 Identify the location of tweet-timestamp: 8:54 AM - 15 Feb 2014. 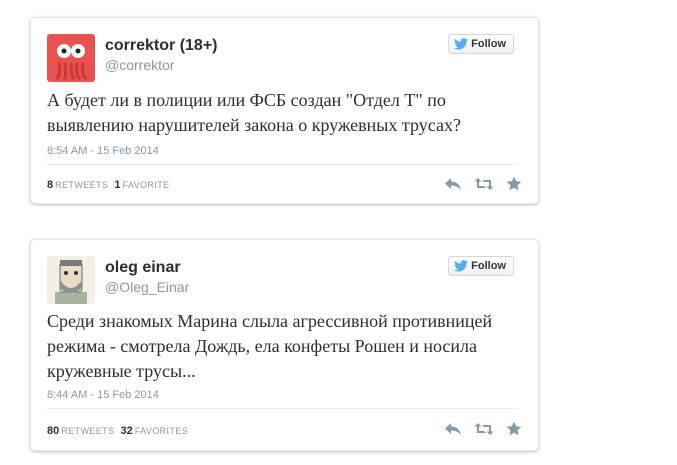
(103, 151).